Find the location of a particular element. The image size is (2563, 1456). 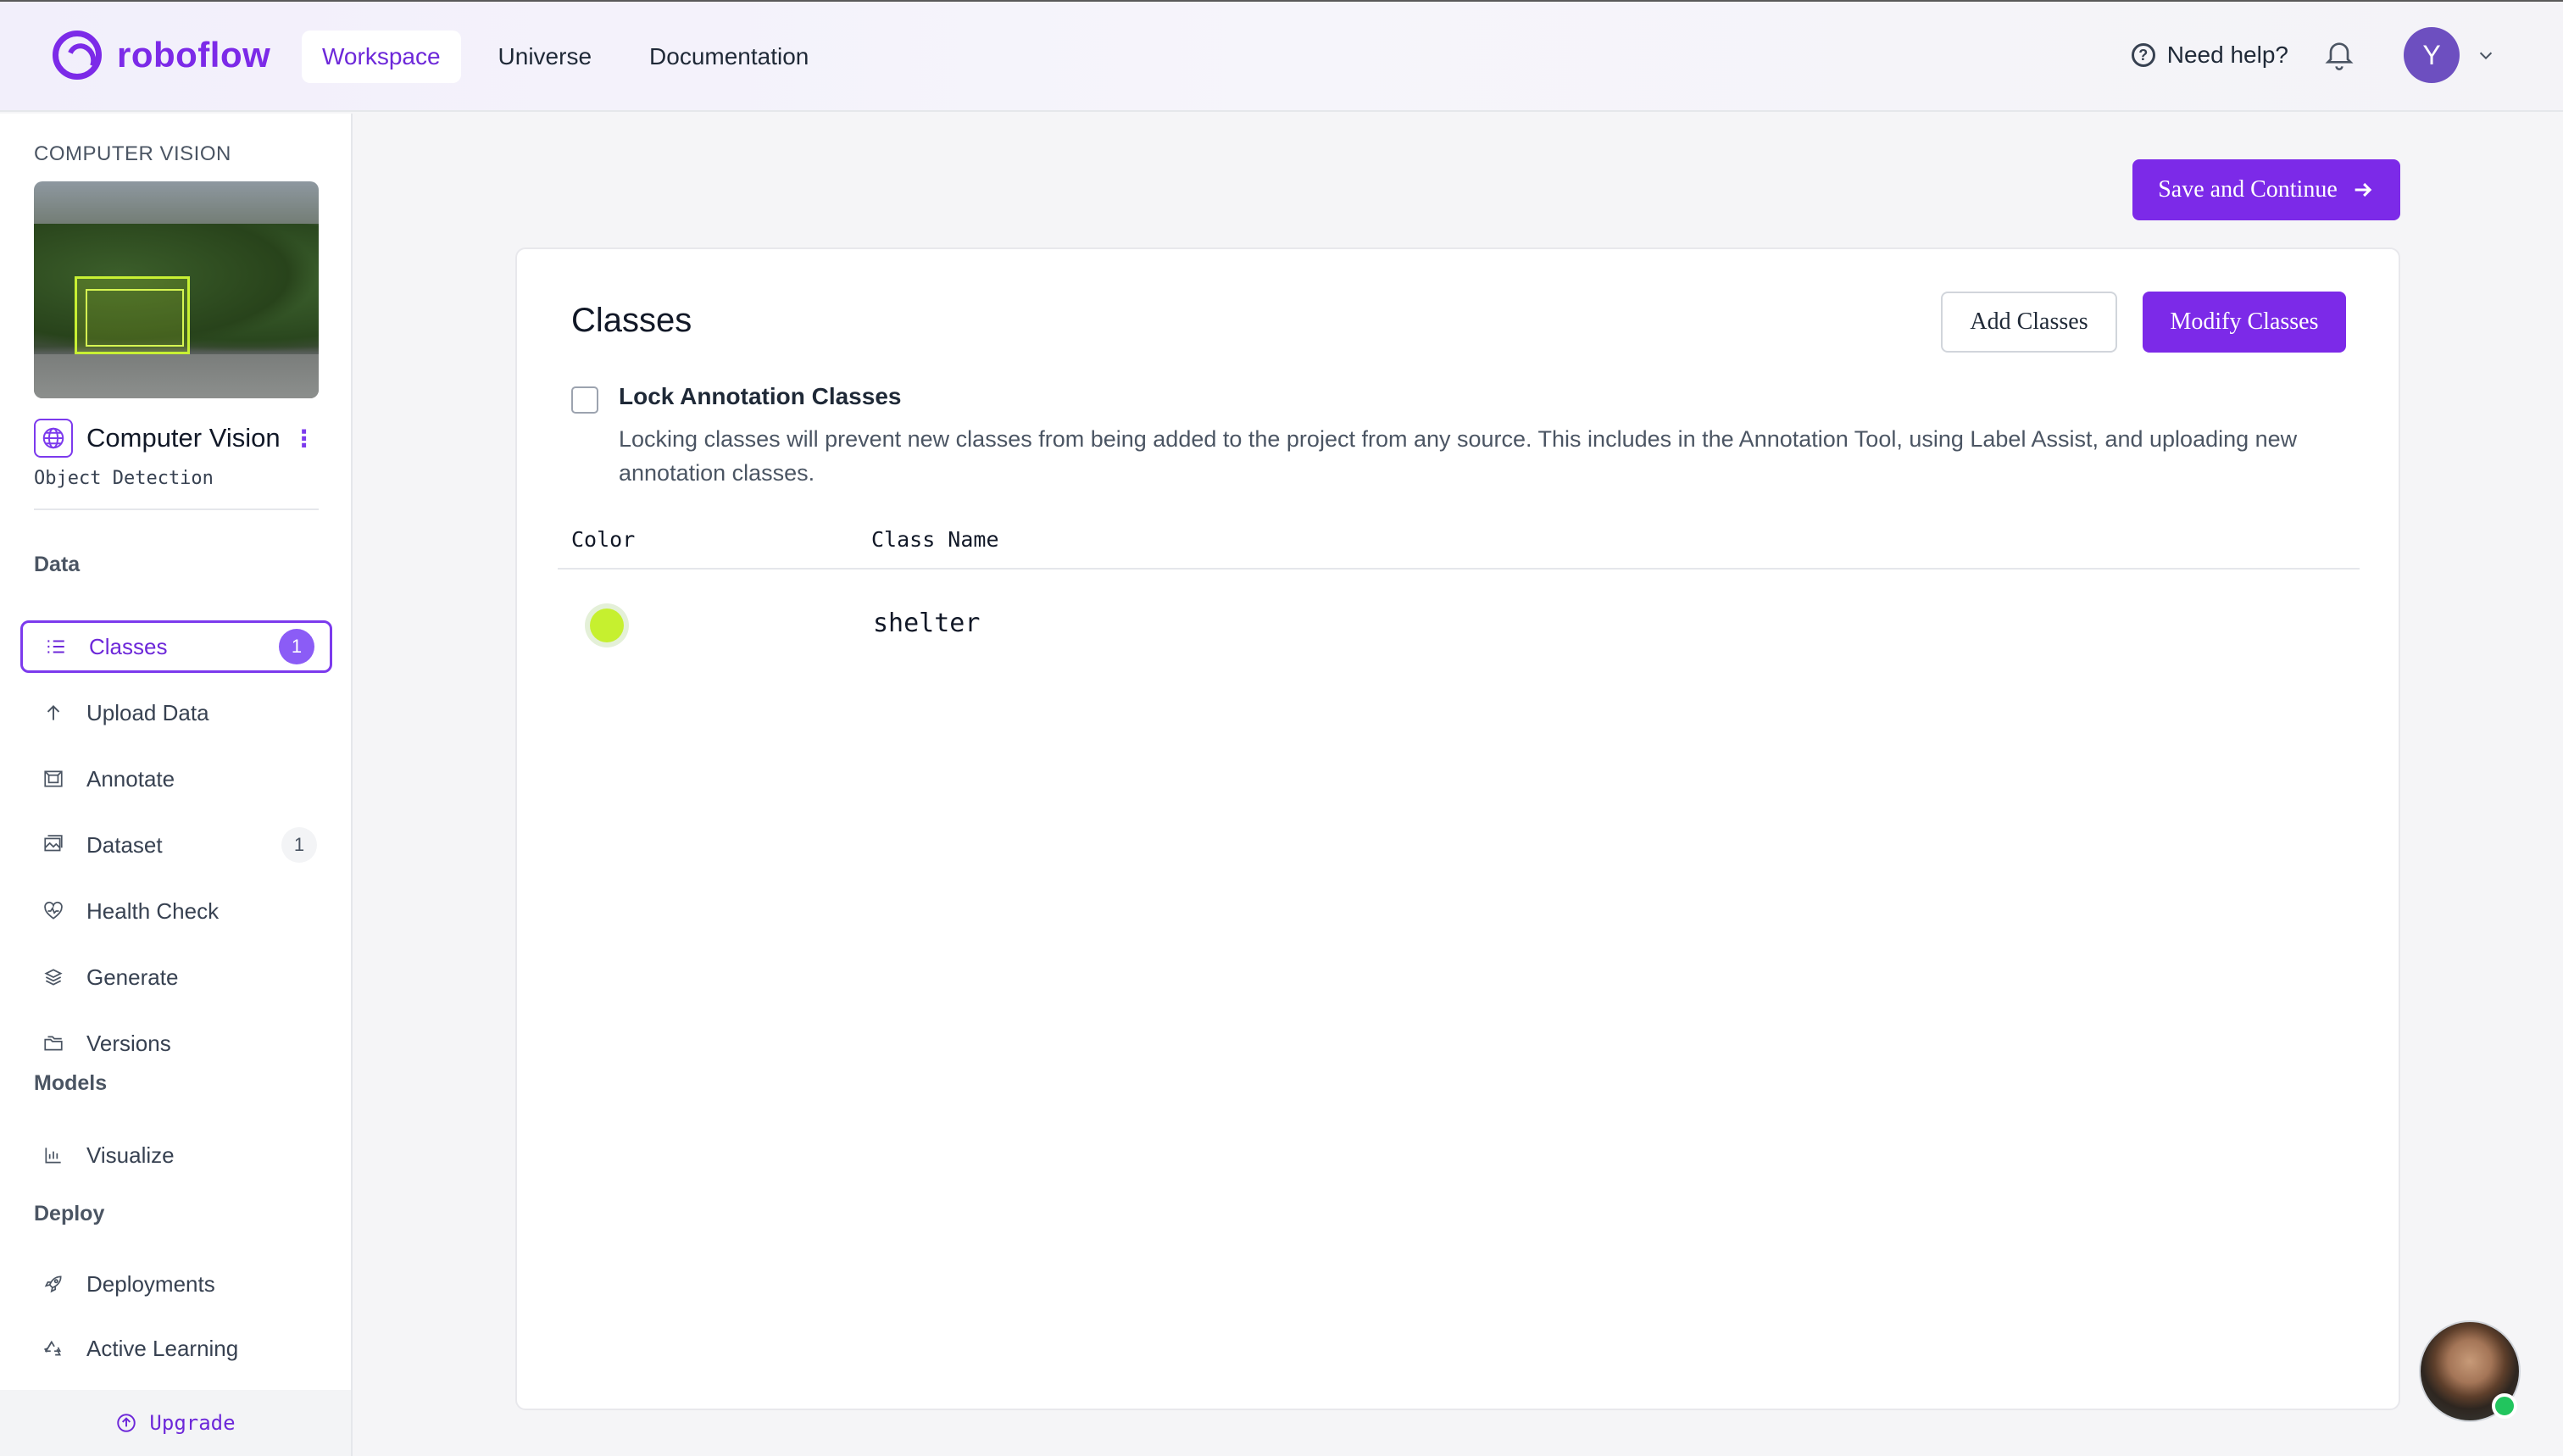

sidebar-item-deployments: Deployments is located at coordinates (176, 1284).